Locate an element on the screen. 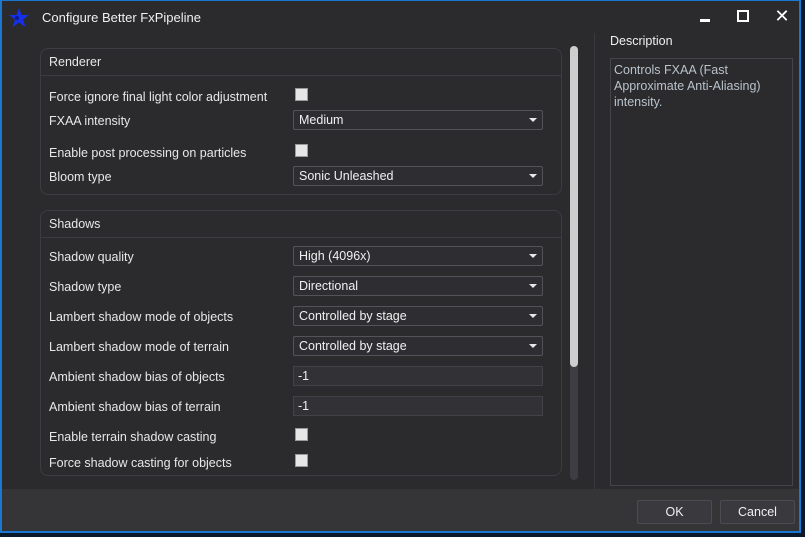 Image resolution: width=805 pixels, height=537 pixels. setting-label: Shadow type is located at coordinates (85, 287).